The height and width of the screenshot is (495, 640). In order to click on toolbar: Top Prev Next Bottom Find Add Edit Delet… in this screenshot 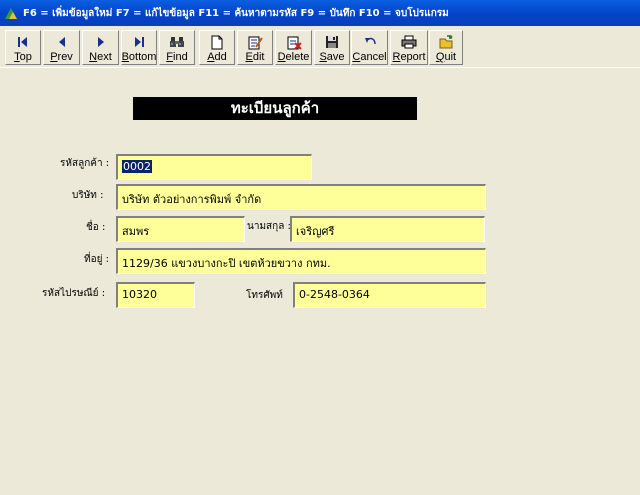, I will do `click(320, 47)`.